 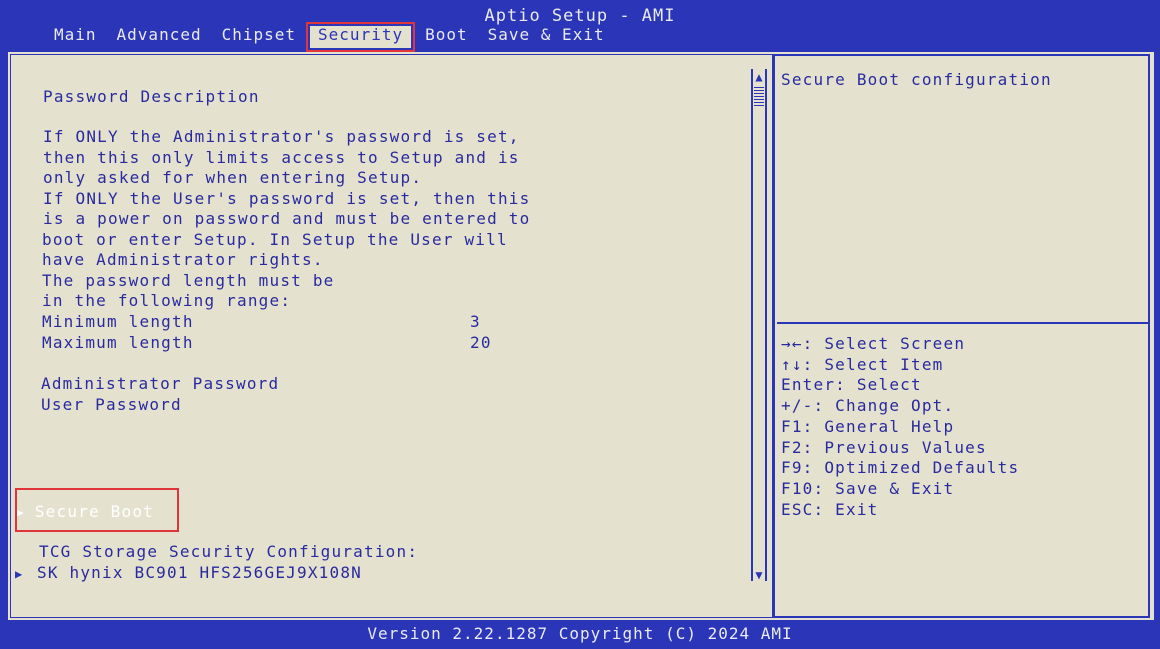 I want to click on min-length-label: Minimum length, so click(x=118, y=321).